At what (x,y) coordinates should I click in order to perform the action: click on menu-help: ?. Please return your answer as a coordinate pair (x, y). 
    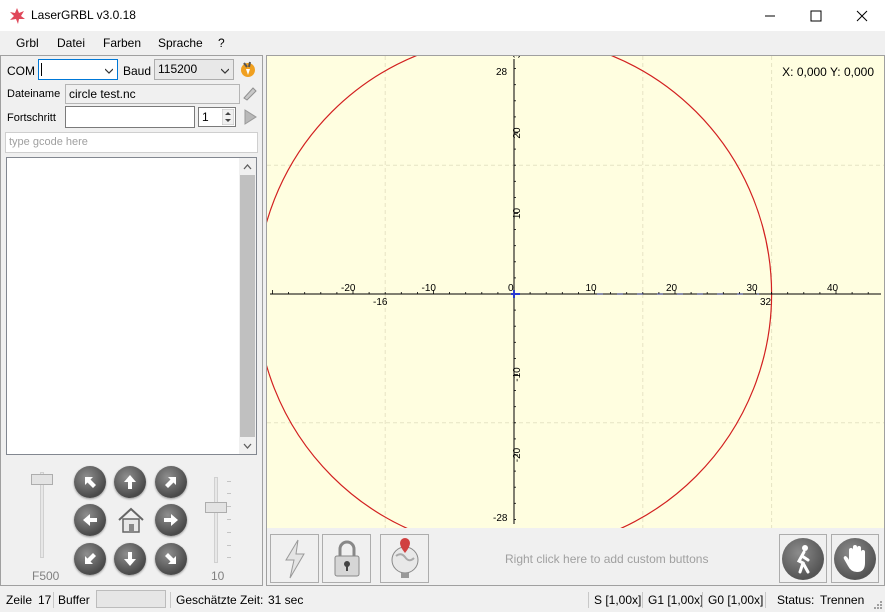
    Looking at the image, I should click on (221, 43).